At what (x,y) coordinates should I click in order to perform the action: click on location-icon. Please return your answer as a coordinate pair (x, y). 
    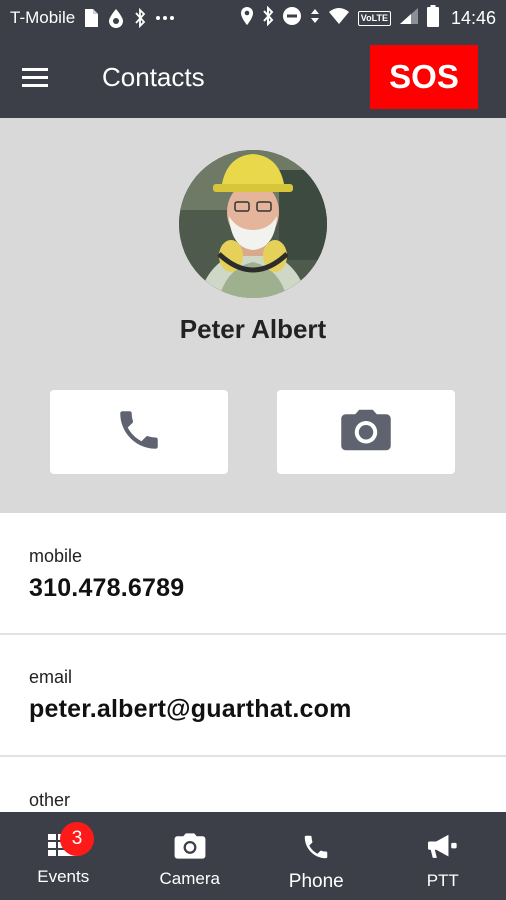
    Looking at the image, I should click on (247, 18).